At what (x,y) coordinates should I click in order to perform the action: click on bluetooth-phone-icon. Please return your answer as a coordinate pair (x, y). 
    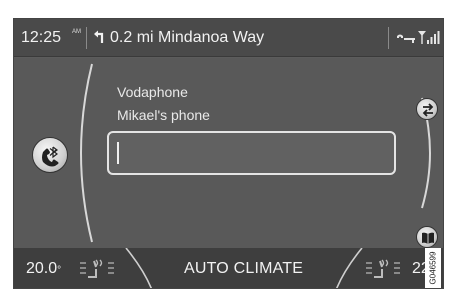
    Looking at the image, I should click on (50, 156).